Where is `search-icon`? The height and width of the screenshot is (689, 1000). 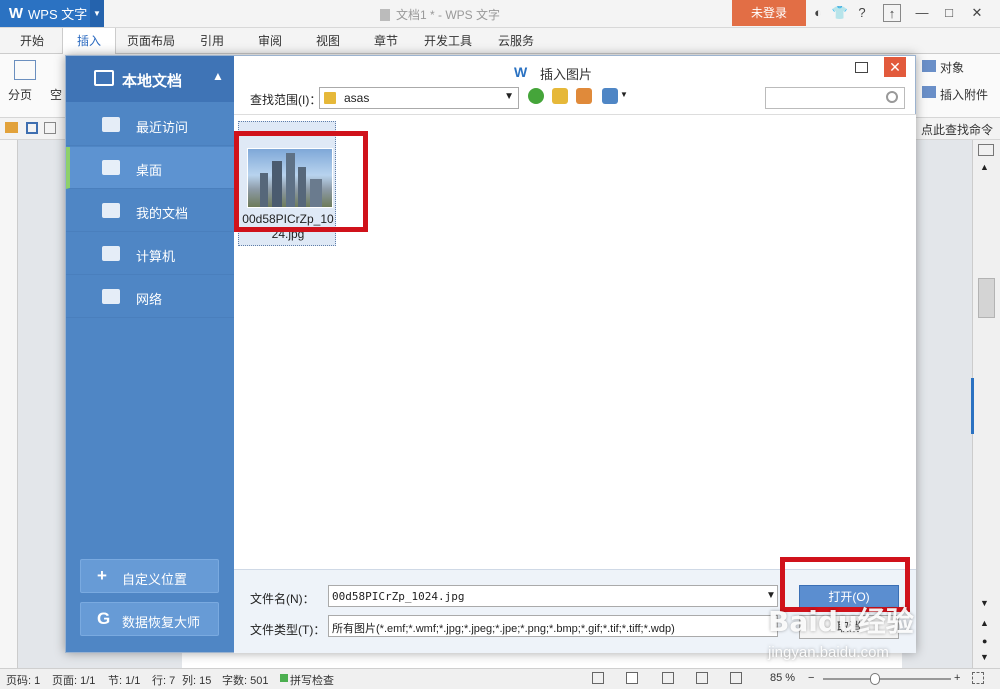
search-icon is located at coordinates (892, 97).